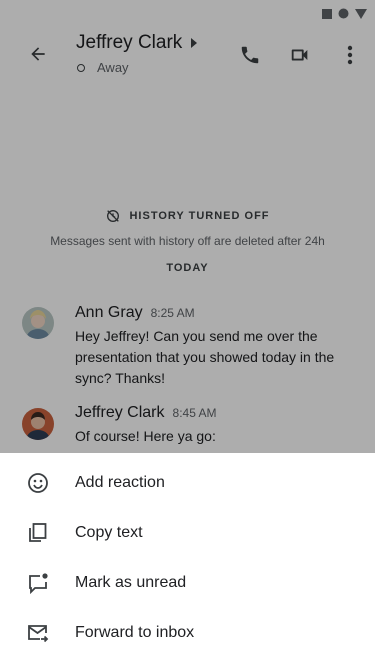 This screenshot has height=666, width=375. I want to click on copy-icon, so click(38, 533).